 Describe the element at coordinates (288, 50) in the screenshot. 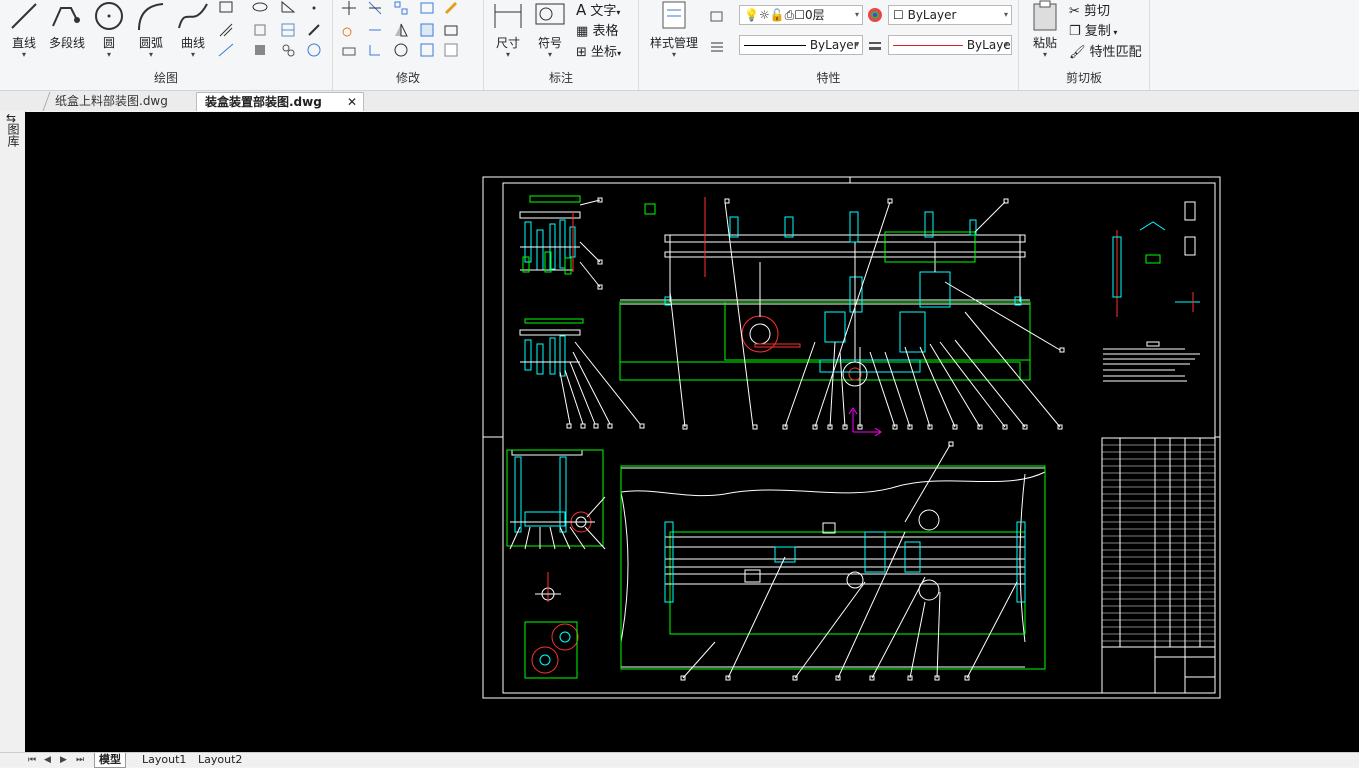

I see `wipeout-icon` at that location.